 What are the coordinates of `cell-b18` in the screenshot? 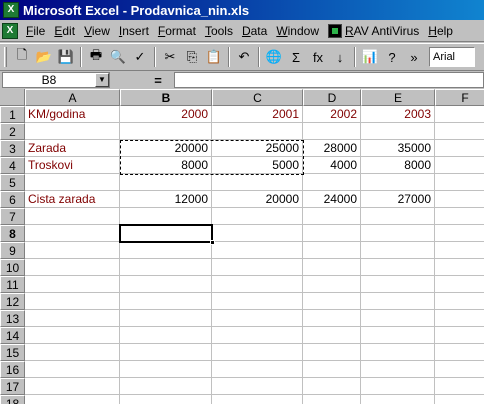 It's located at (166, 399).